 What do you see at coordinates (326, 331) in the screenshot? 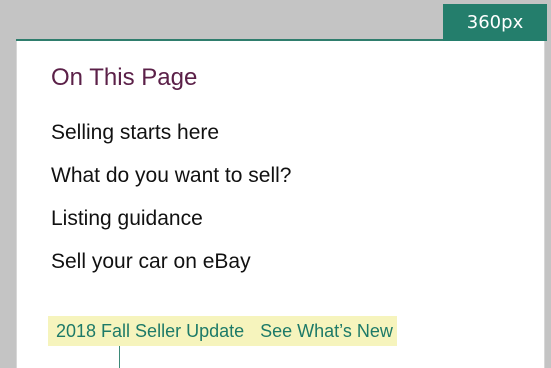
I see `see-whats-new-link: See What’s New` at bounding box center [326, 331].